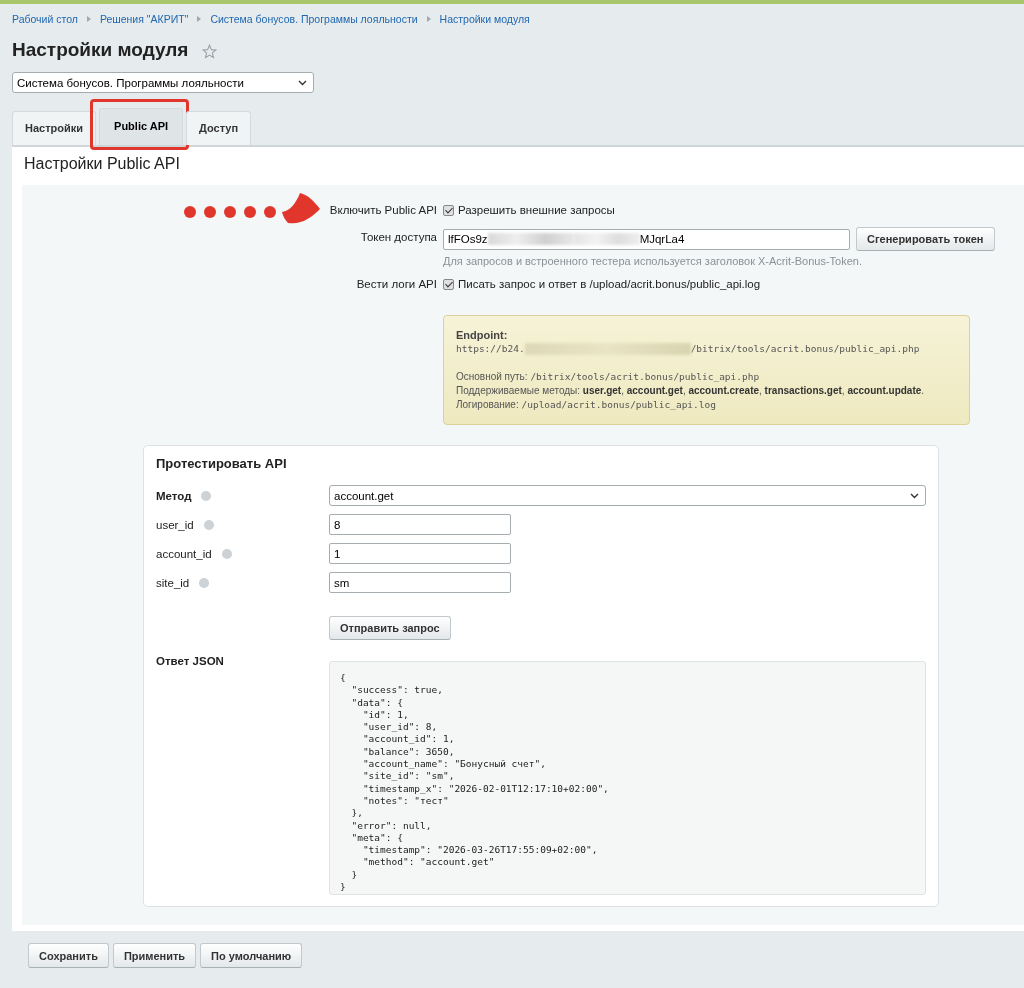  What do you see at coordinates (219, 128) in the screenshot?
I see `tab: Доступ` at bounding box center [219, 128].